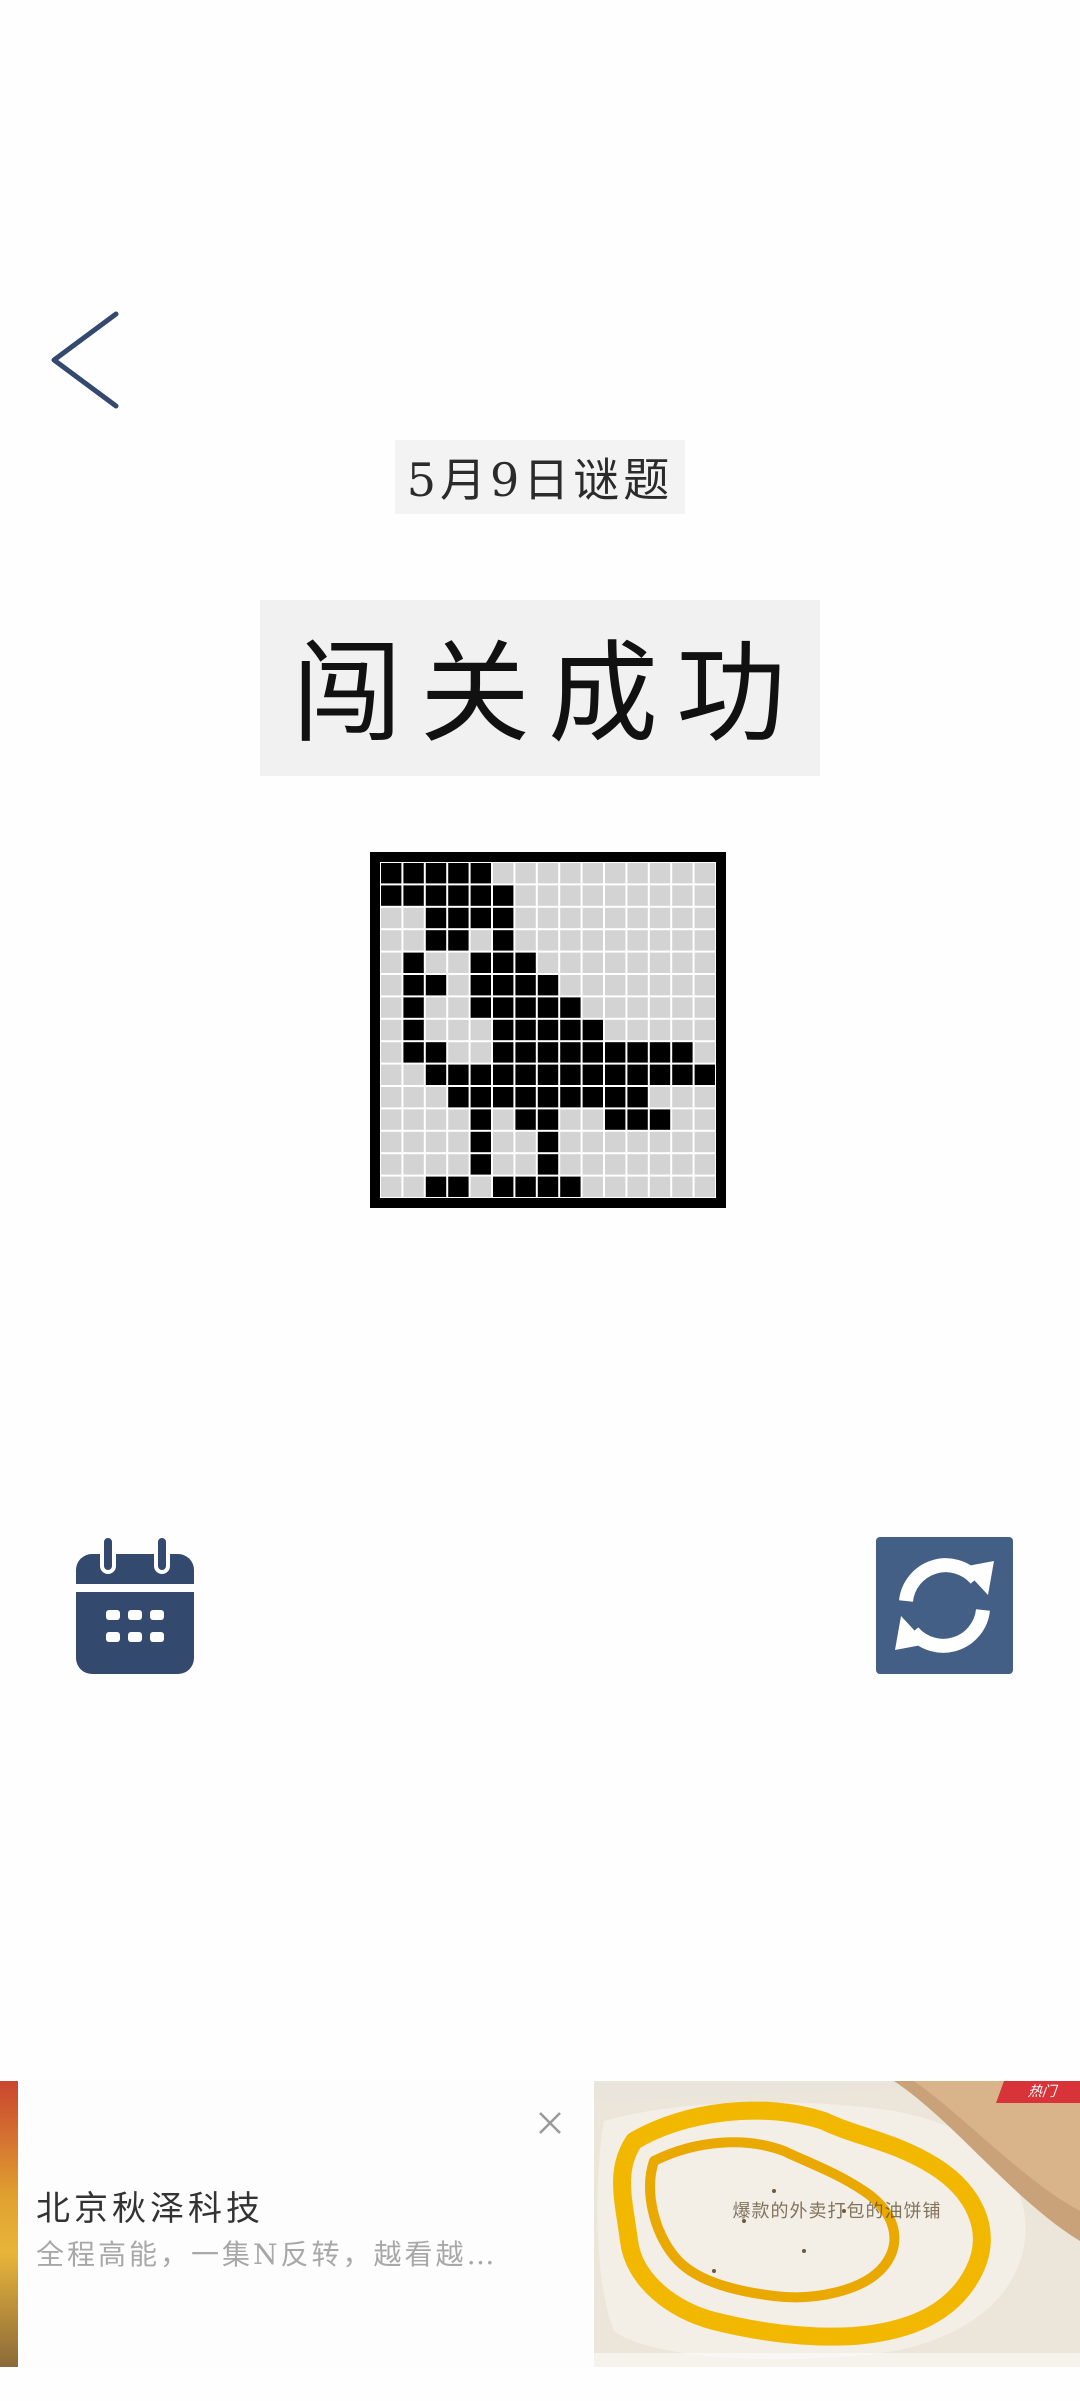 Image resolution: width=1080 pixels, height=2401 pixels. I want to click on puzzle-grid-canvas, so click(548, 1030).